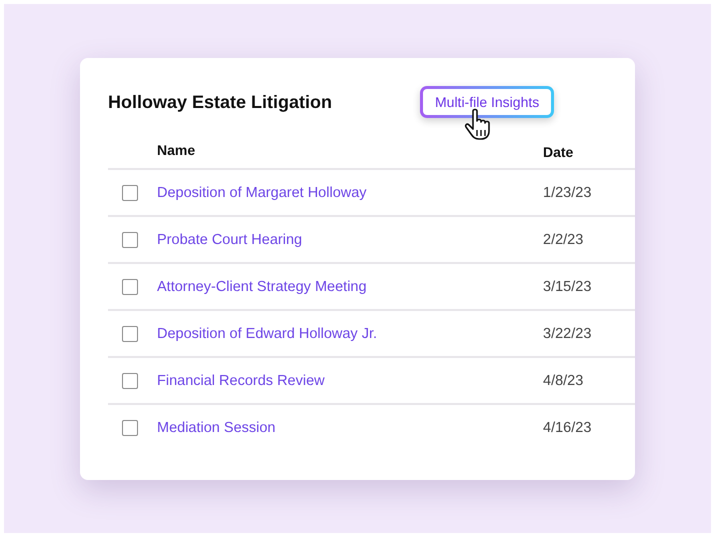  I want to click on case-title: Holloway Estate Litigation, so click(221, 102).